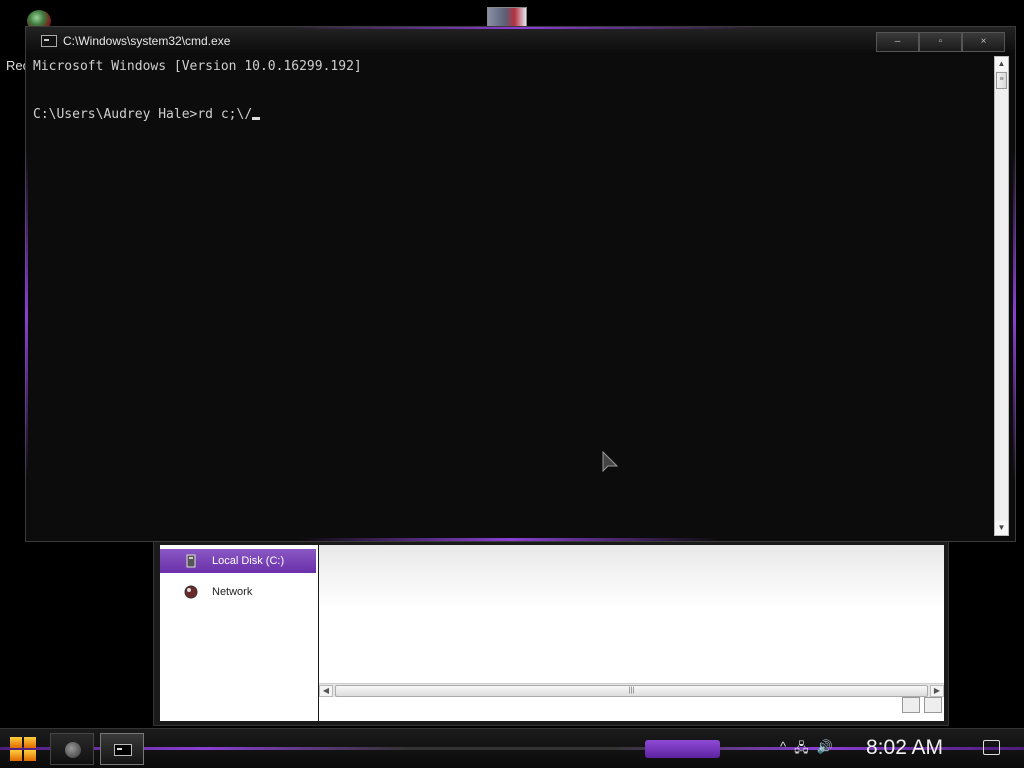 The image size is (1024, 768). I want to click on close-button: ×, so click(983, 42).